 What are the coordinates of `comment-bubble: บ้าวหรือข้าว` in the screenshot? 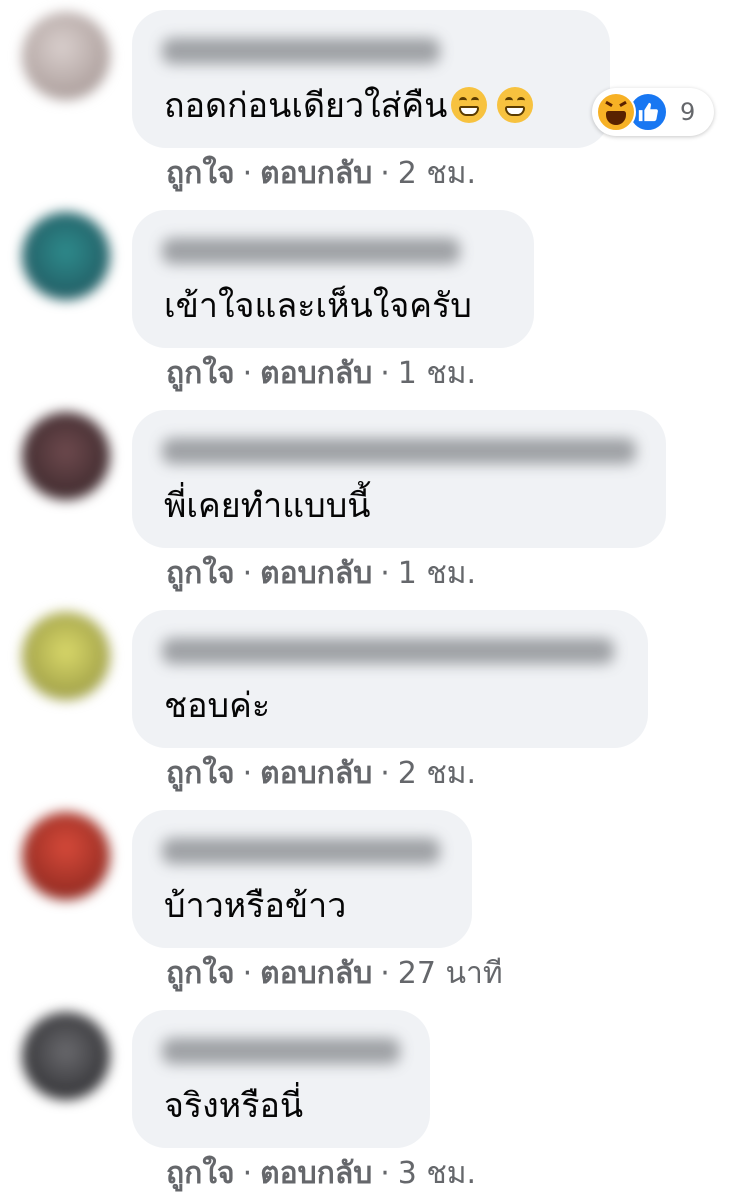 It's located at (302, 879).